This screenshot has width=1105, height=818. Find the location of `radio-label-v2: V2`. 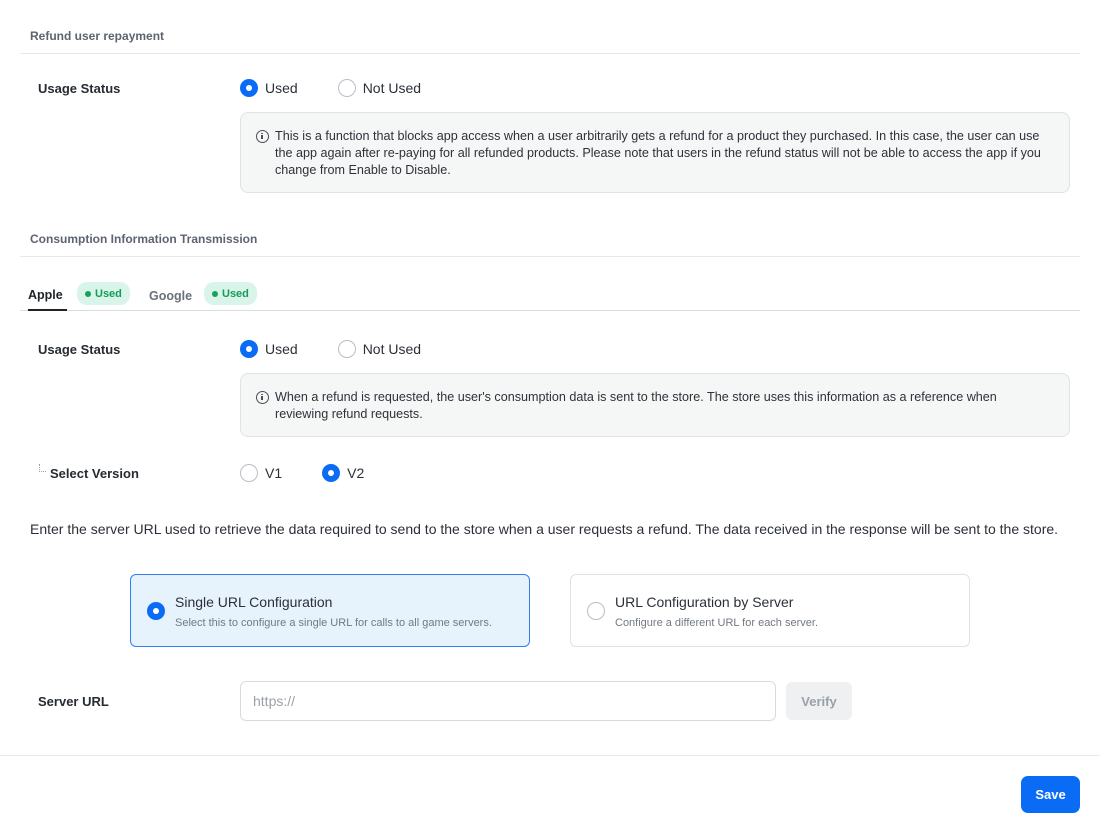

radio-label-v2: V2 is located at coordinates (356, 473).